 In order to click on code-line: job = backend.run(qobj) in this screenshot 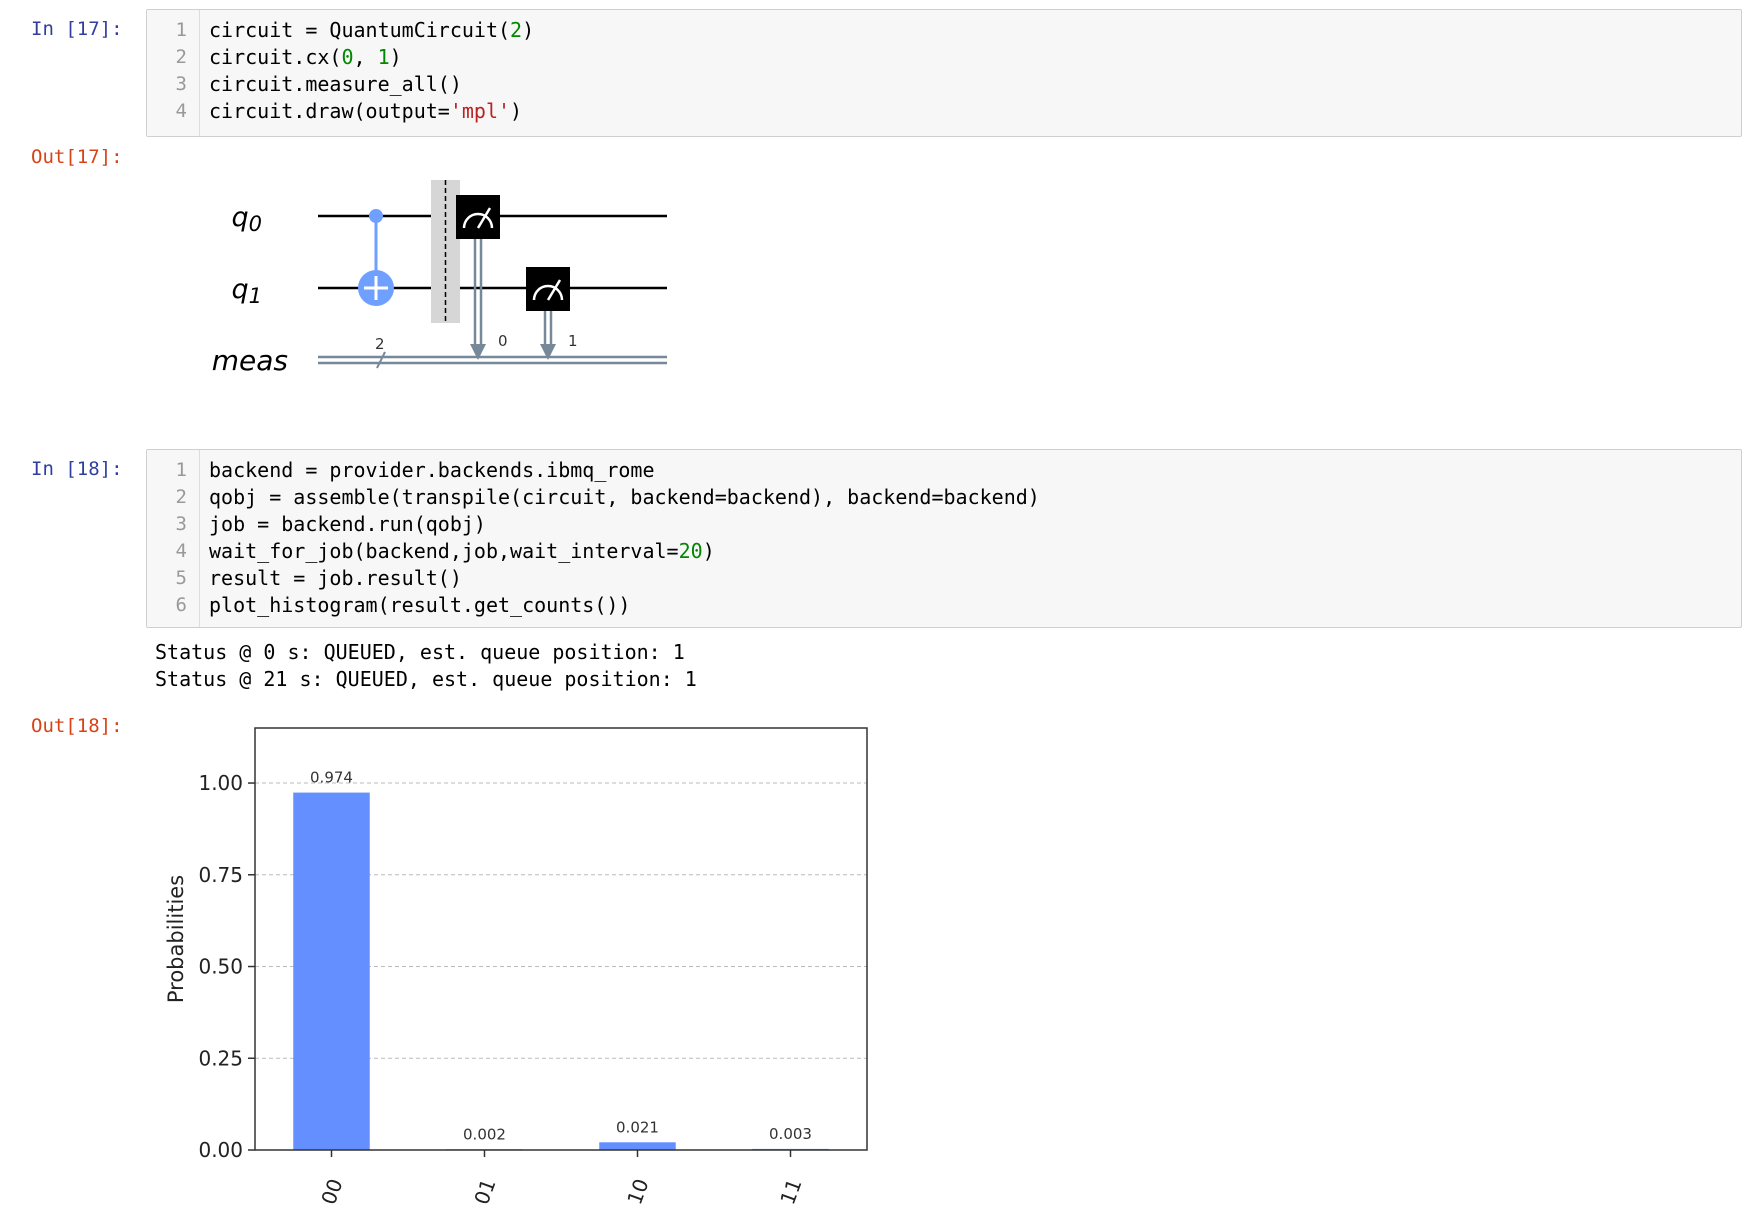, I will do `click(347, 524)`.